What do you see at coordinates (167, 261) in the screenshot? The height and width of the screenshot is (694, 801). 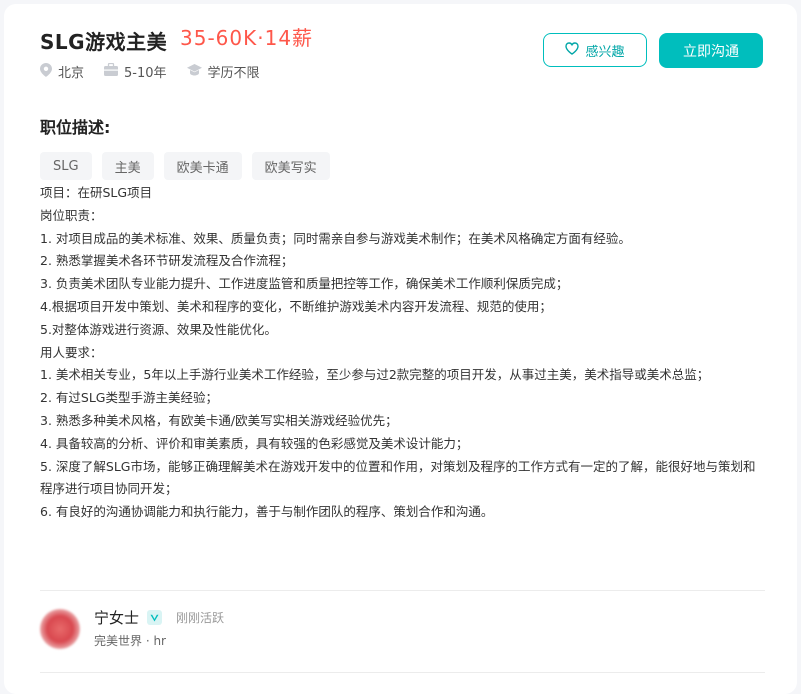 I see `description-line: 2. 熟悉掌握美术各环节研发流程及合作流程；` at bounding box center [167, 261].